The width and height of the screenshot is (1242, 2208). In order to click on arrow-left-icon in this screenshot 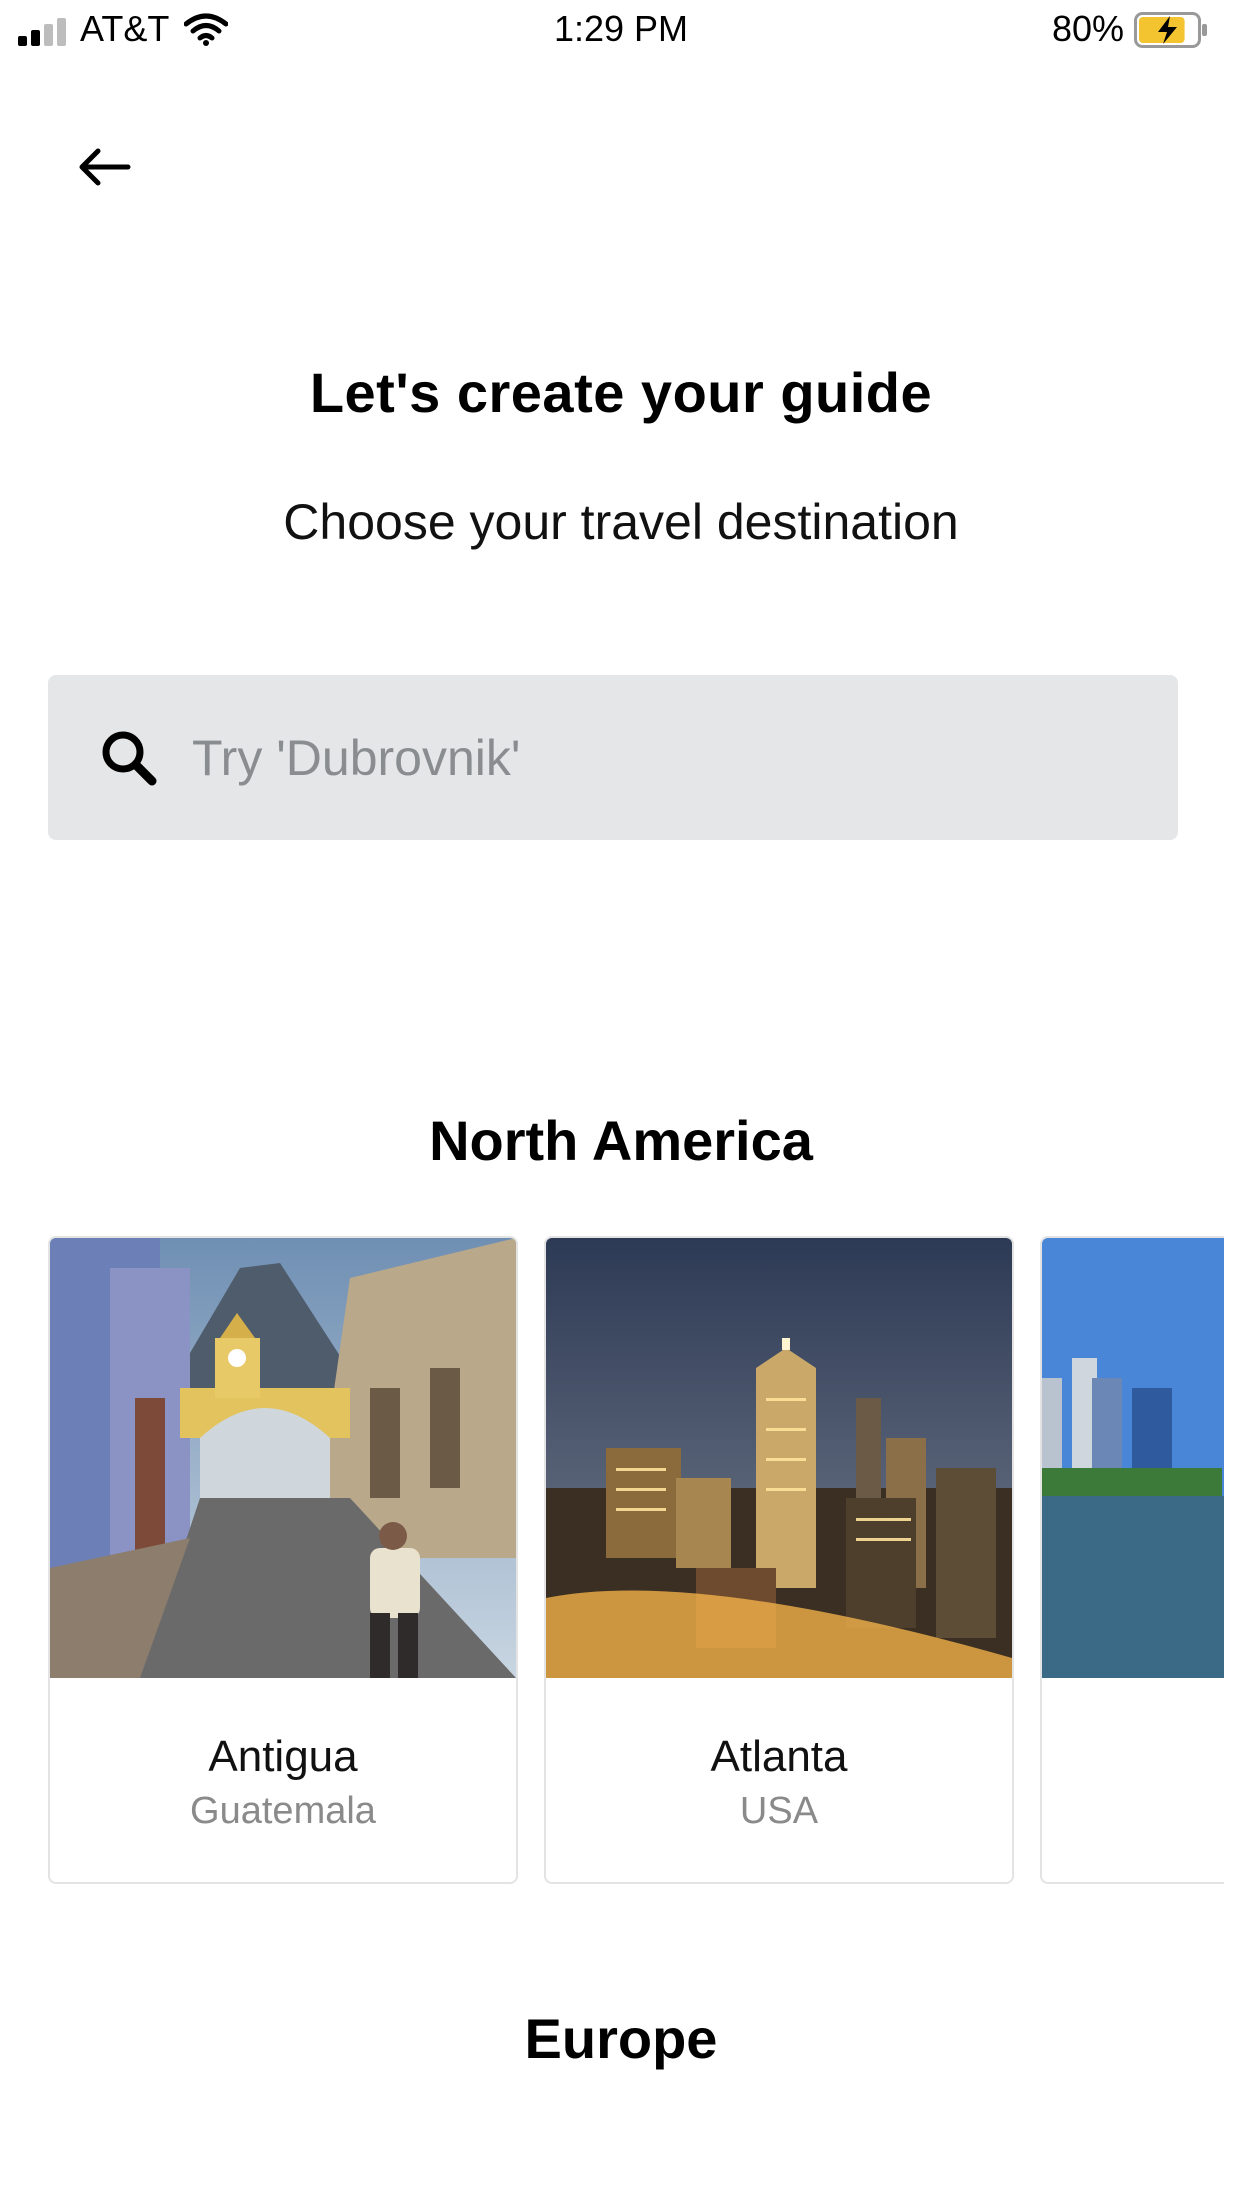, I will do `click(105, 167)`.